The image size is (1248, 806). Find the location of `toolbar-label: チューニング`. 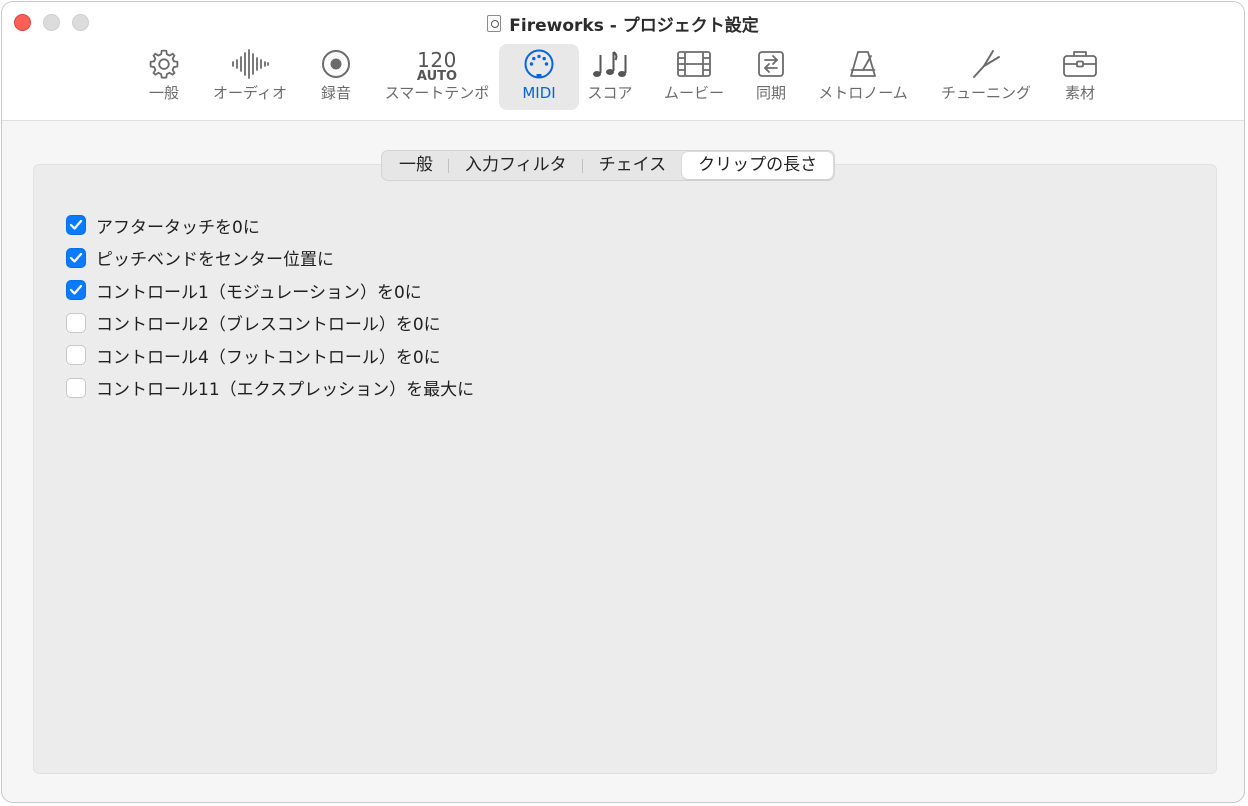

toolbar-label: チューニング is located at coordinates (985, 93).